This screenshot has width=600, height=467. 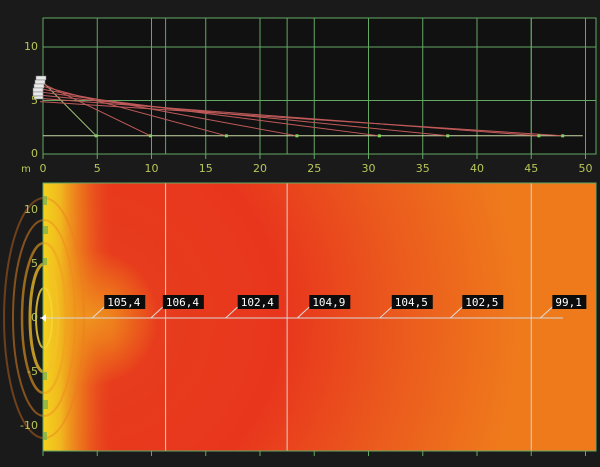 What do you see at coordinates (328, 302) in the screenshot?
I see `spl-value-label: 104,9` at bounding box center [328, 302].